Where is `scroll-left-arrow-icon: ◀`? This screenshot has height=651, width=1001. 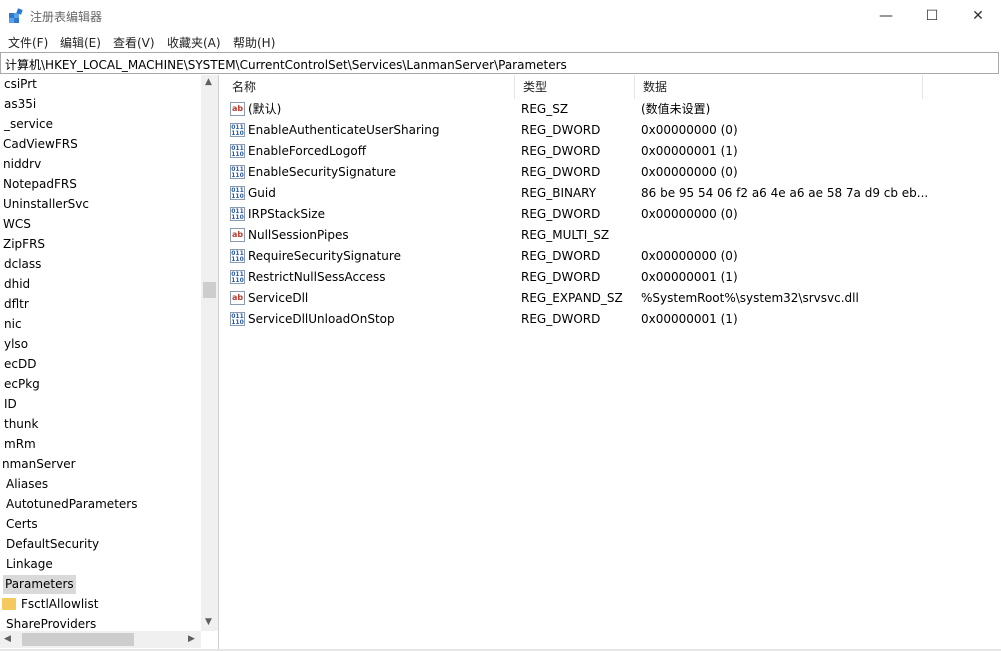
scroll-left-arrow-icon: ◀ is located at coordinates (7, 639).